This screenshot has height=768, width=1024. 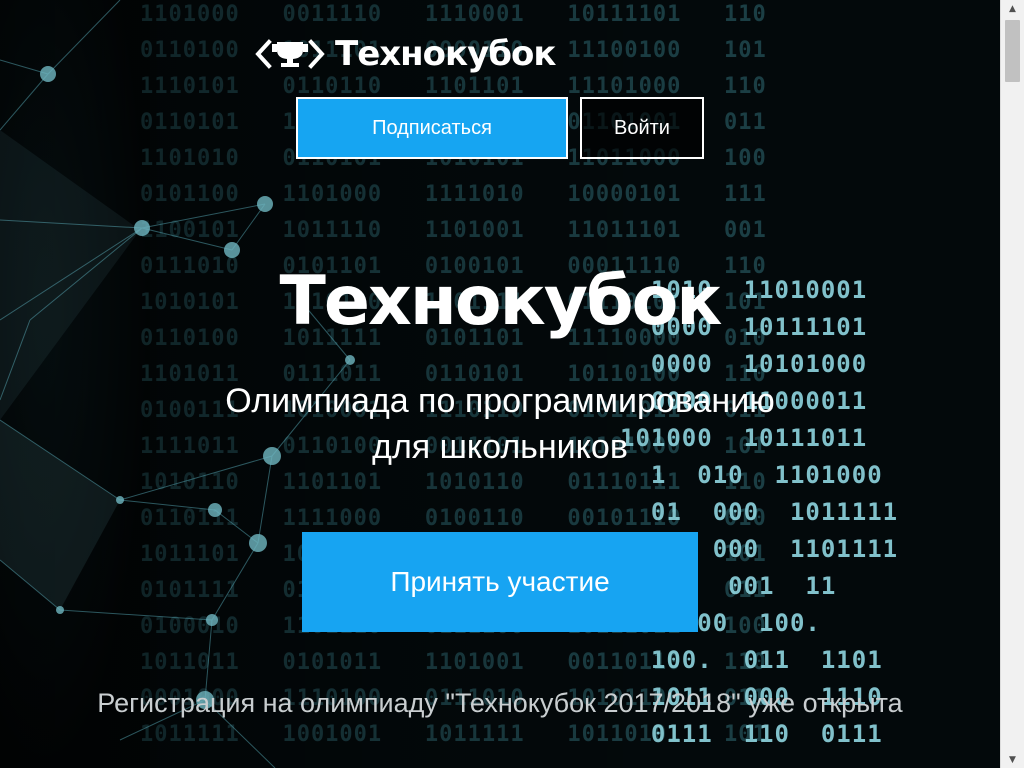 What do you see at coordinates (642, 128) in the screenshot?
I see `login-button: Войти` at bounding box center [642, 128].